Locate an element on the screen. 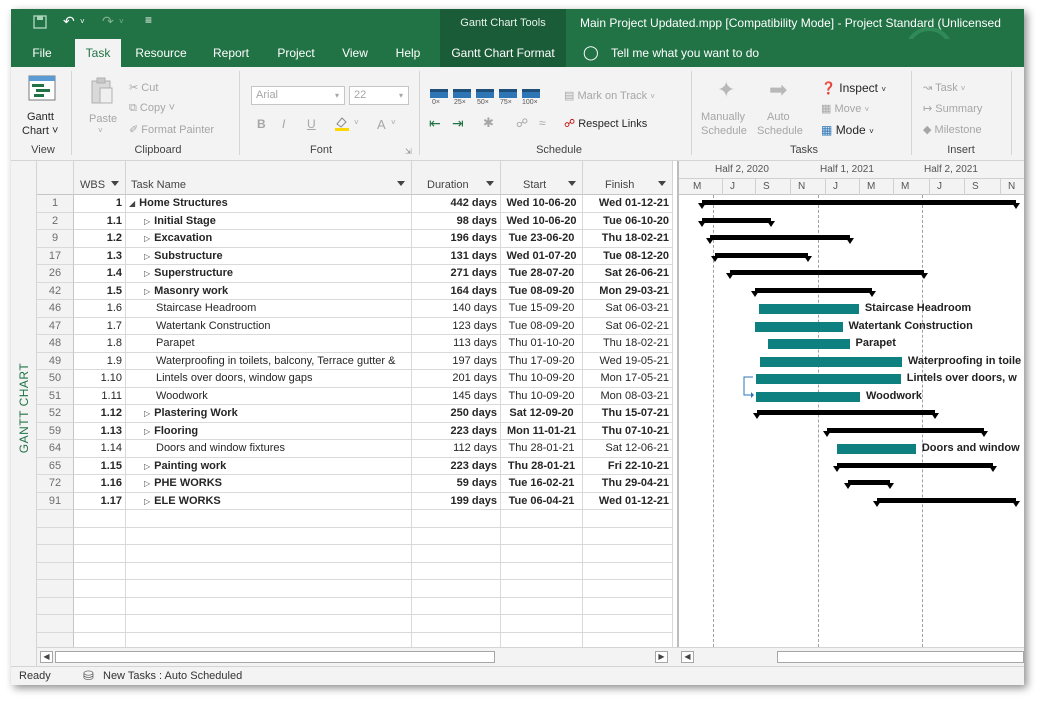 This screenshot has height=702, width=1045. scale-75-icon is located at coordinates (508, 93).